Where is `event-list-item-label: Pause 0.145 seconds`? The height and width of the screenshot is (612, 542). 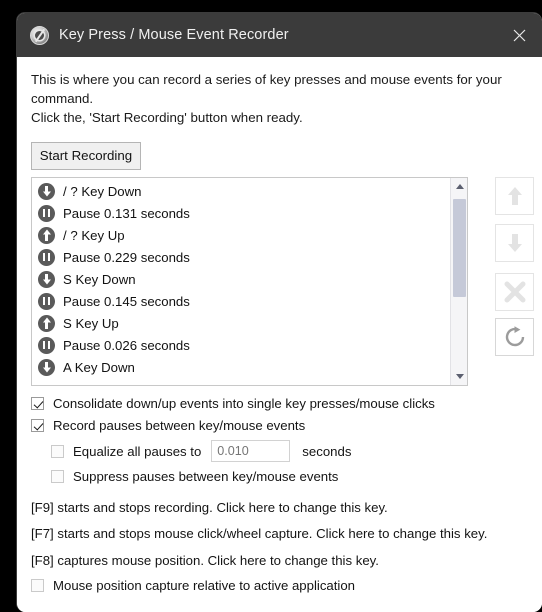 event-list-item-label: Pause 0.145 seconds is located at coordinates (126, 301).